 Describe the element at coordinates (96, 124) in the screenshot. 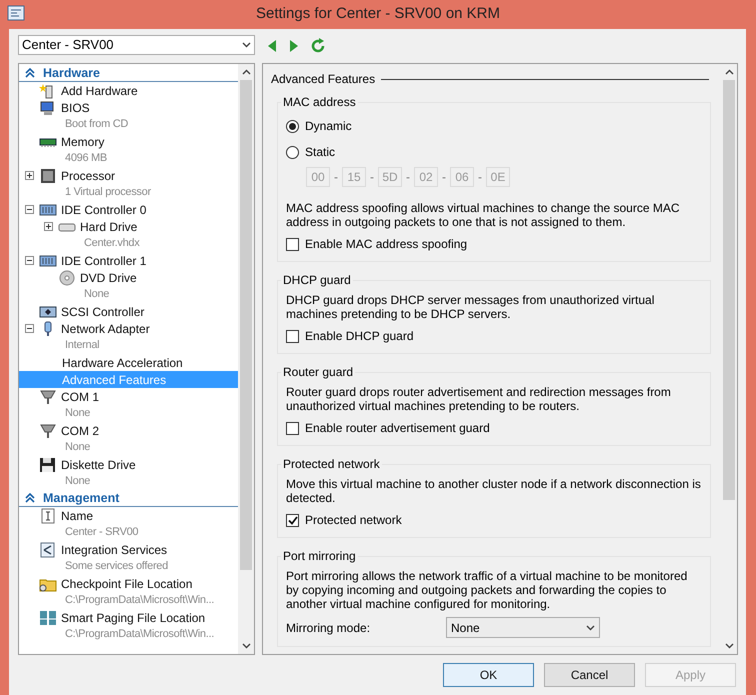

I see `tree-item-detail: Boot from CD` at that location.